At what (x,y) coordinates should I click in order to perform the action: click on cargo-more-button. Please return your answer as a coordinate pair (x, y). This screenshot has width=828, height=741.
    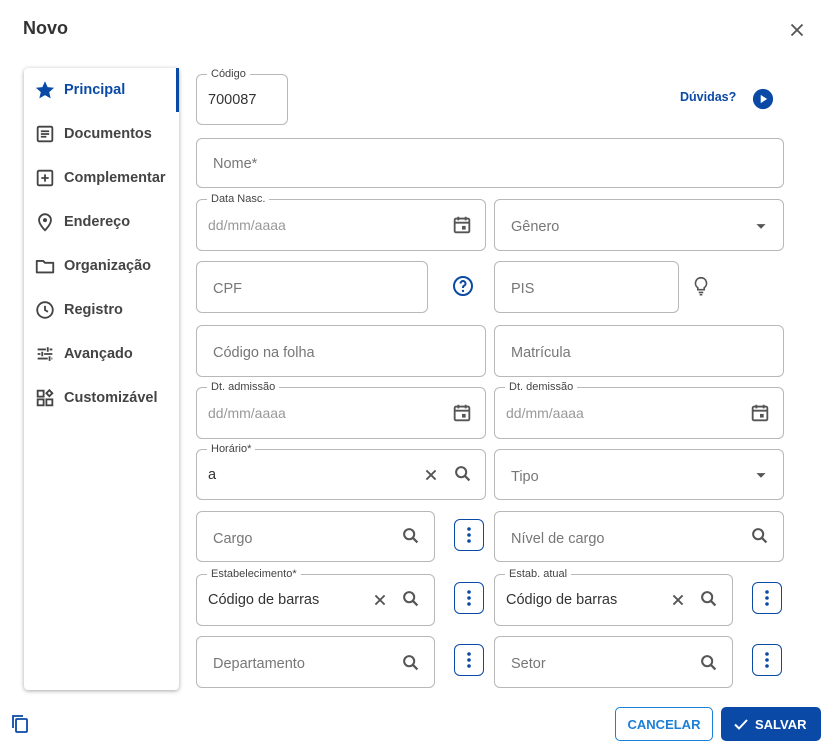
    Looking at the image, I should click on (469, 535).